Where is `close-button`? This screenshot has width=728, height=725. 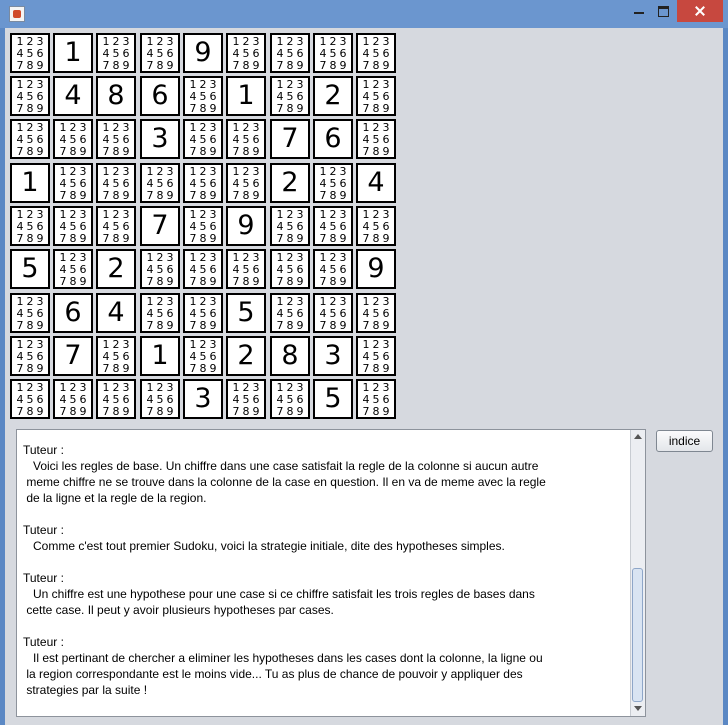 close-button is located at coordinates (700, 11).